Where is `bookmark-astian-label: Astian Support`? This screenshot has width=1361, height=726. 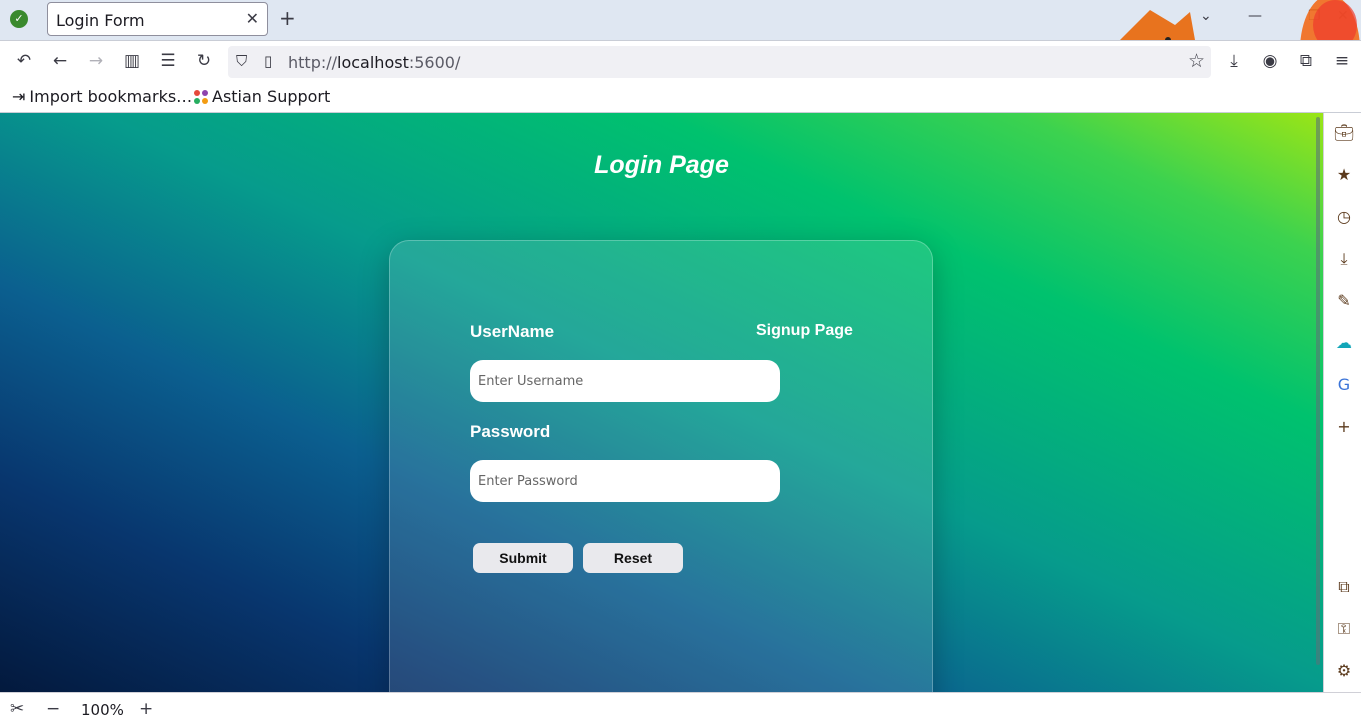
bookmark-astian-label: Astian Support is located at coordinates (271, 96).